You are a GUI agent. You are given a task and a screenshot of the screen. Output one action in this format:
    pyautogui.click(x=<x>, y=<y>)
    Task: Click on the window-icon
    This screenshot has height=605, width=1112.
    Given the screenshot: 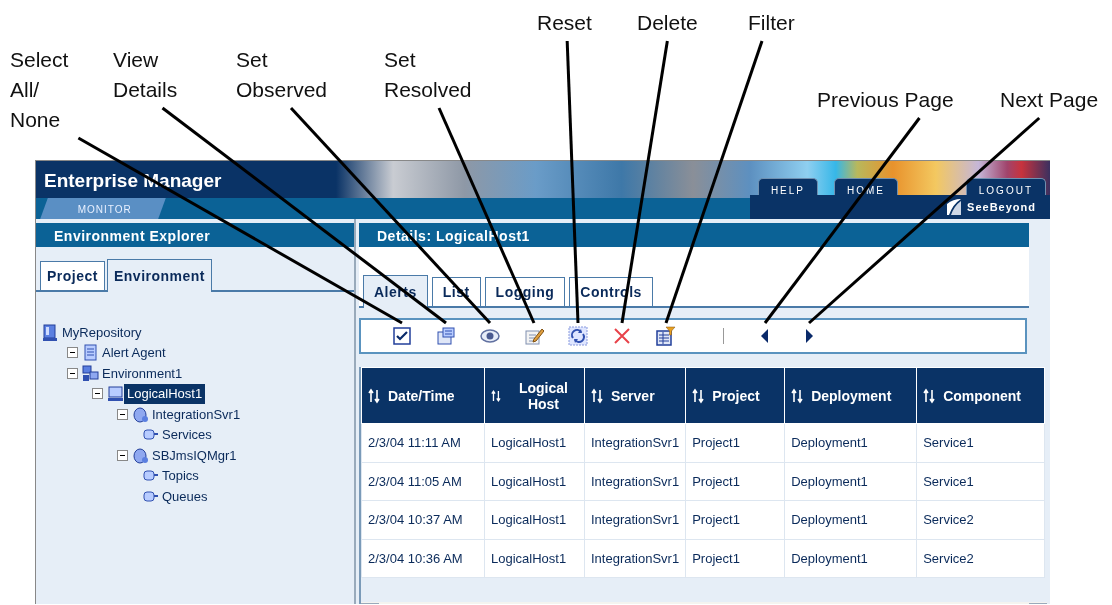 What is the action you would take?
    pyautogui.click(x=446, y=336)
    